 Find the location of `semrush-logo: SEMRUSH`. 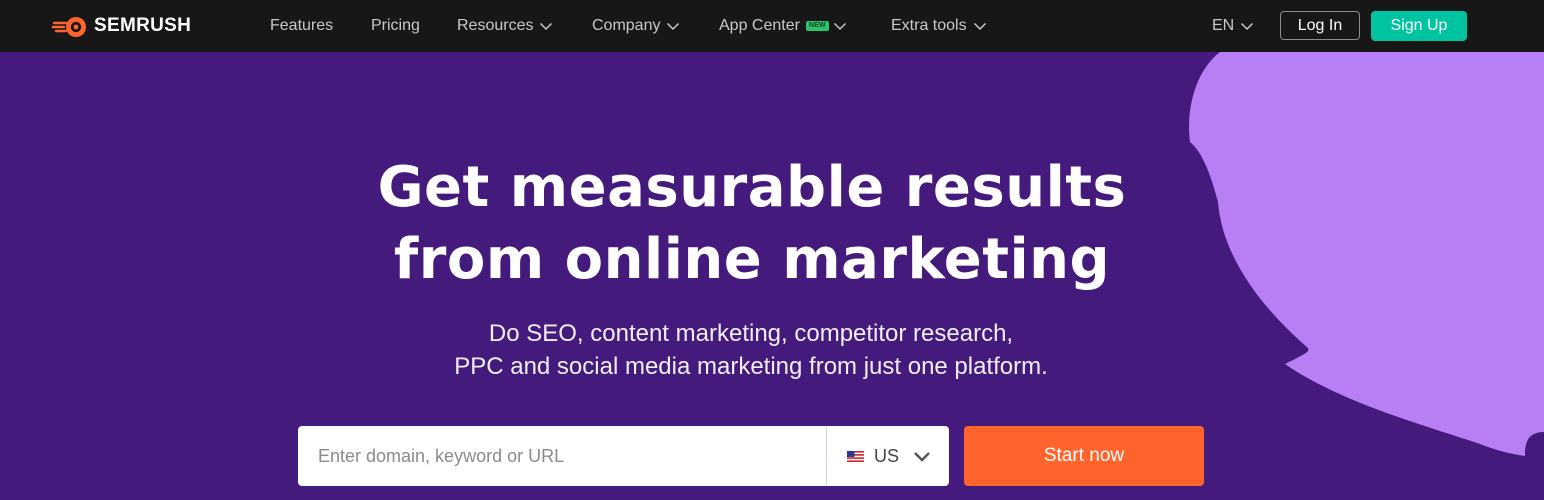

semrush-logo: SEMRUSH is located at coordinates (121, 26).